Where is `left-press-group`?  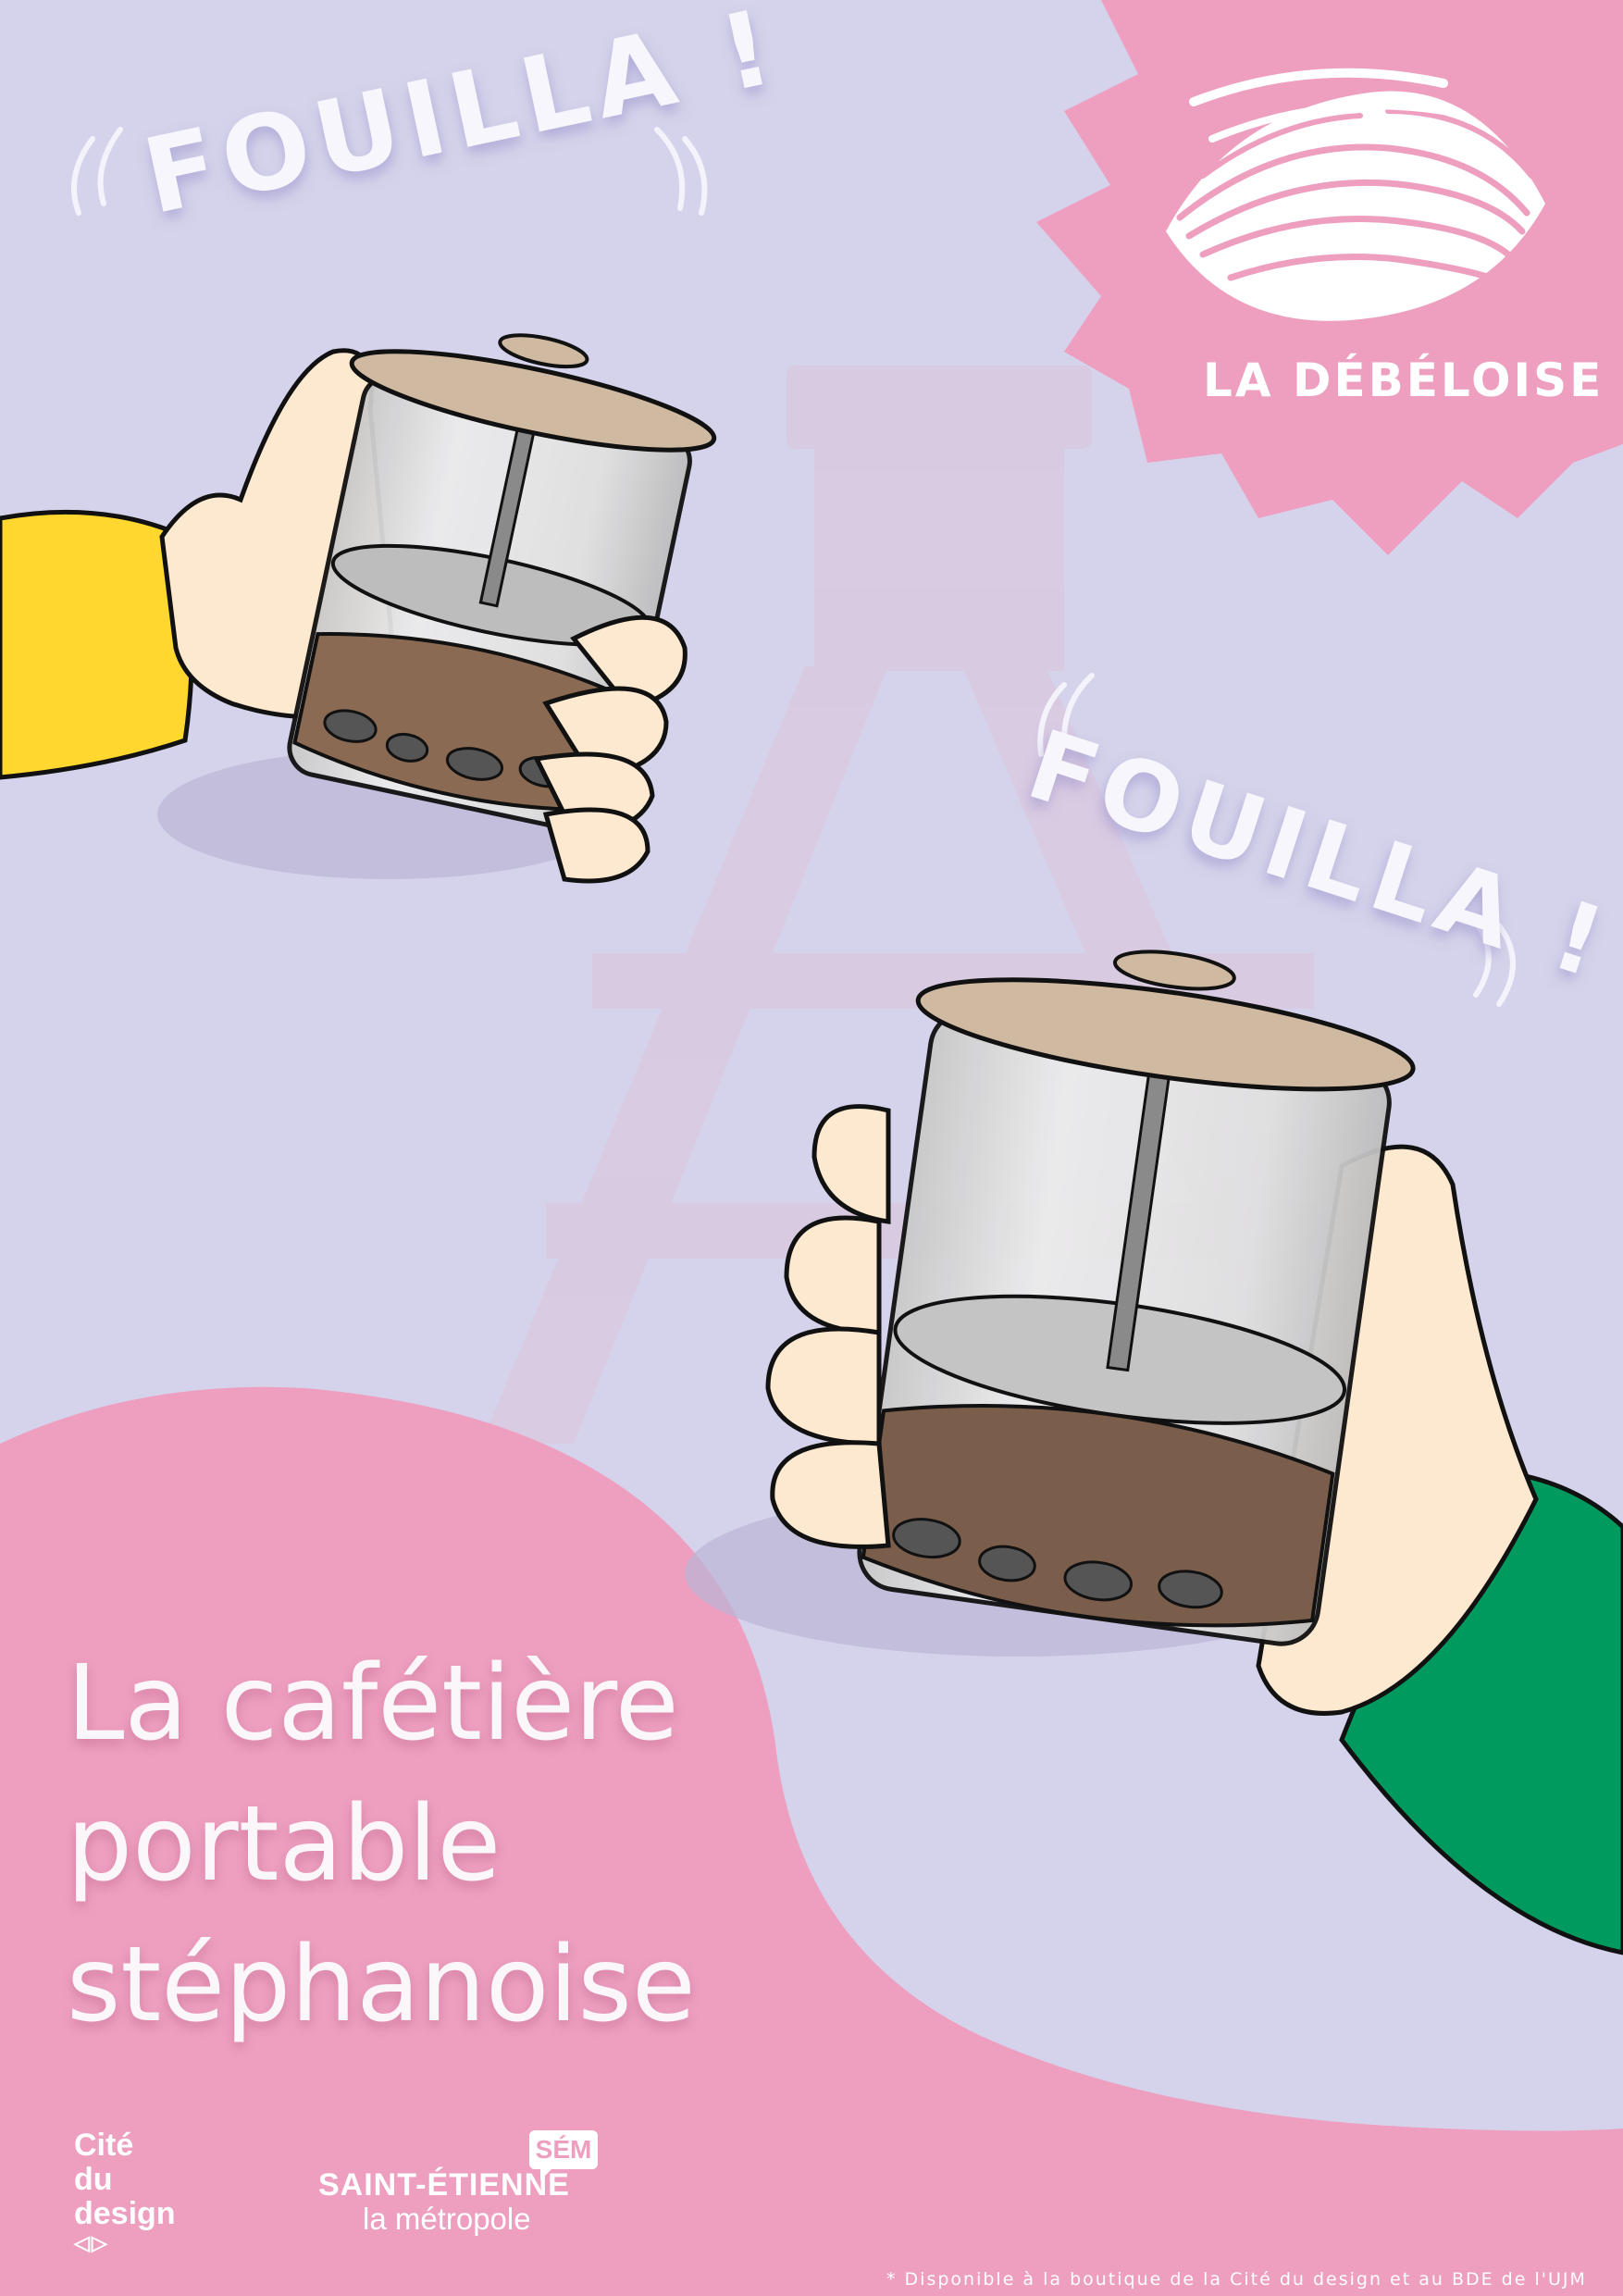
left-press-group is located at coordinates (358, 609).